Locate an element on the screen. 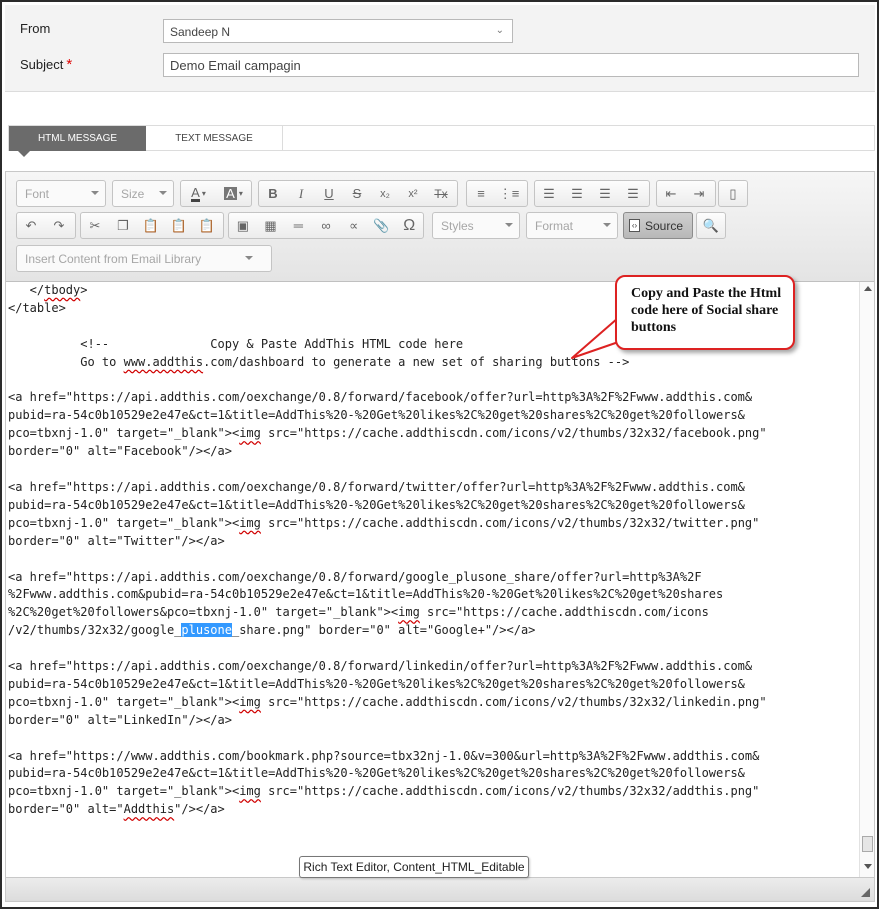  code-text: </table> is located at coordinates (37, 307).